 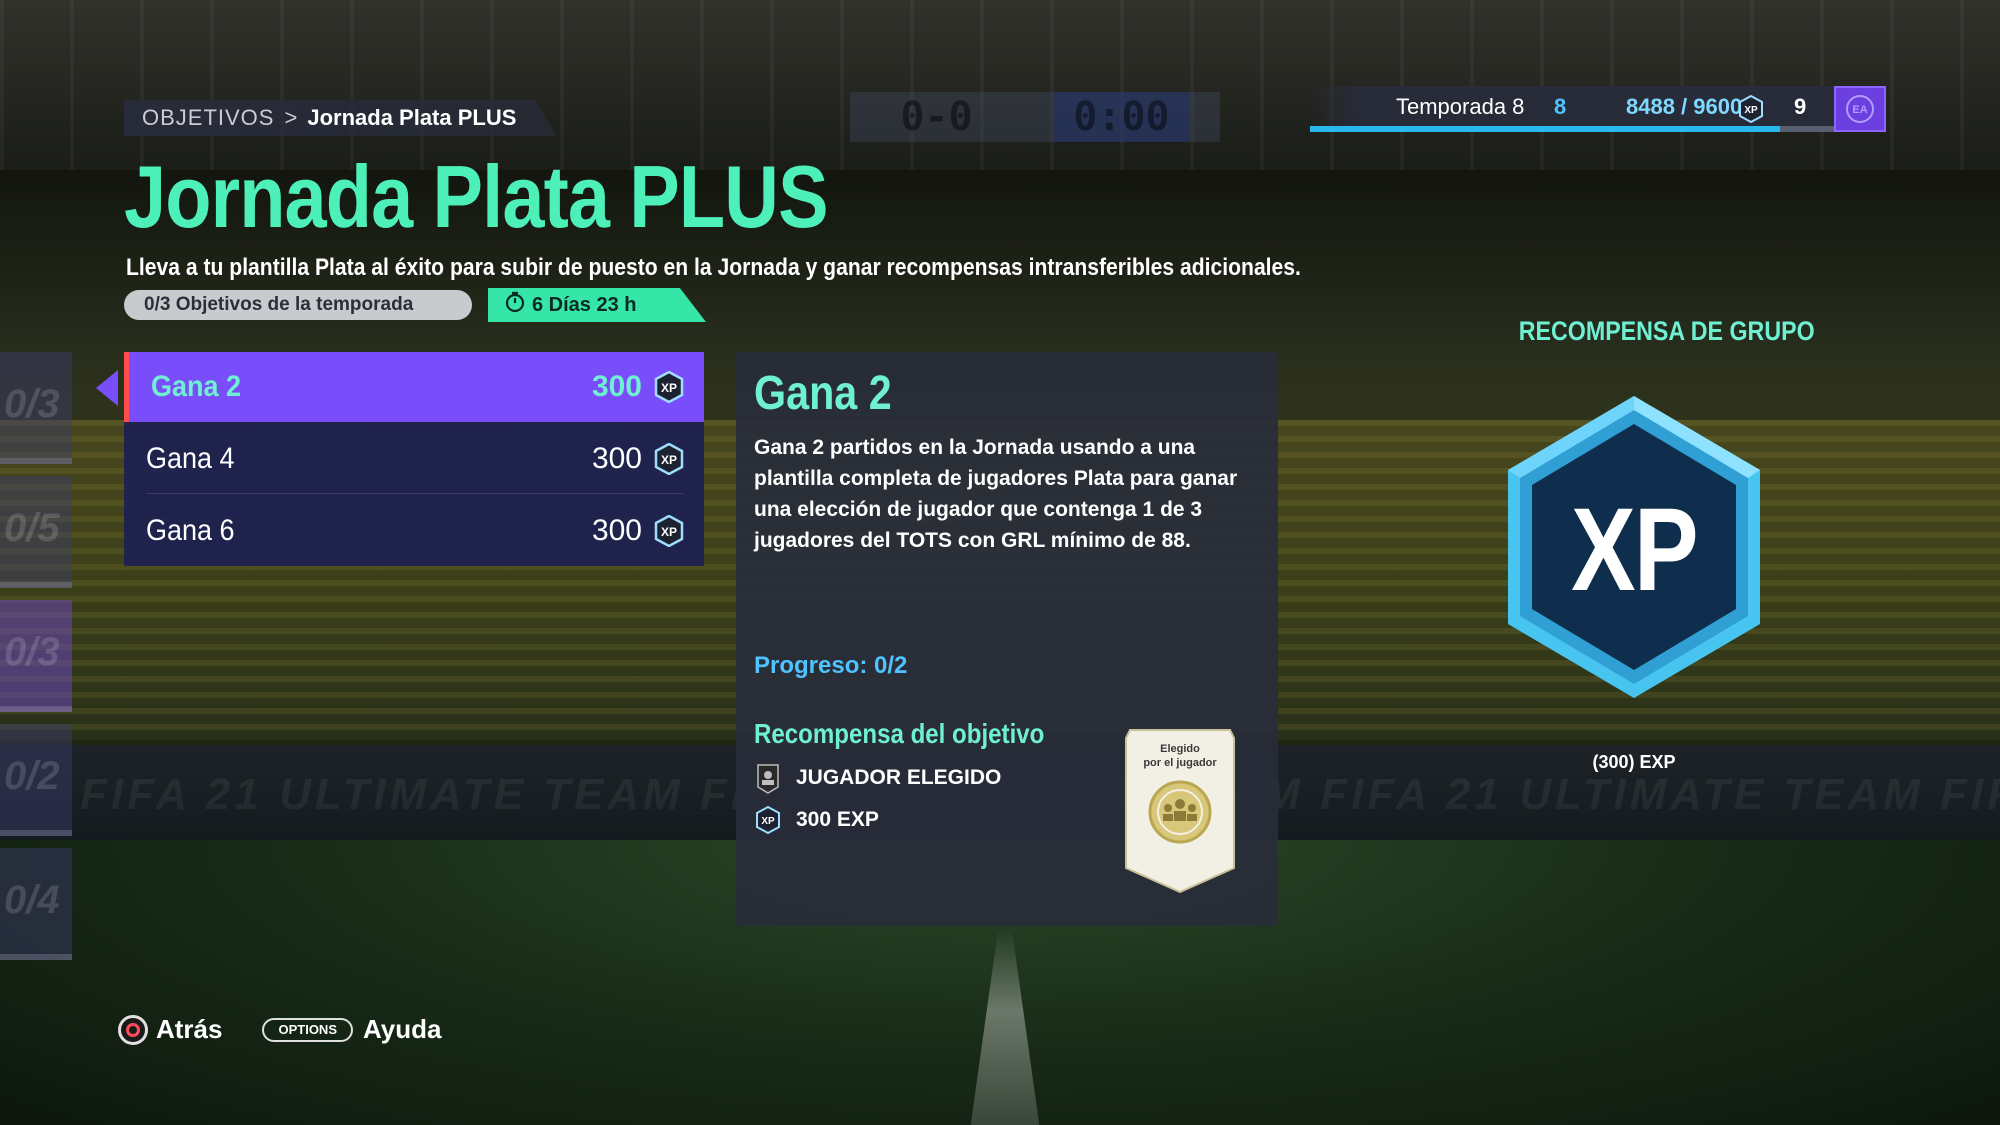 What do you see at coordinates (189, 1029) in the screenshot?
I see `back-button-label: Atrás` at bounding box center [189, 1029].